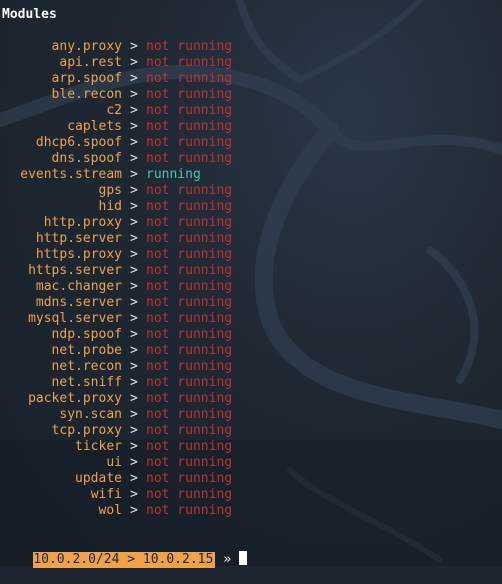 The height and width of the screenshot is (584, 502). I want to click on module-name: mac.changer, so click(78, 286).